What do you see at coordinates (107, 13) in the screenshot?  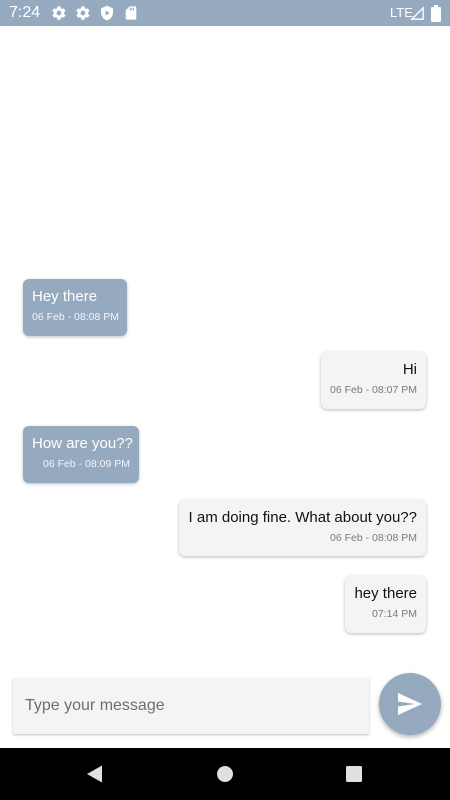 I see `shield-play-icon` at bounding box center [107, 13].